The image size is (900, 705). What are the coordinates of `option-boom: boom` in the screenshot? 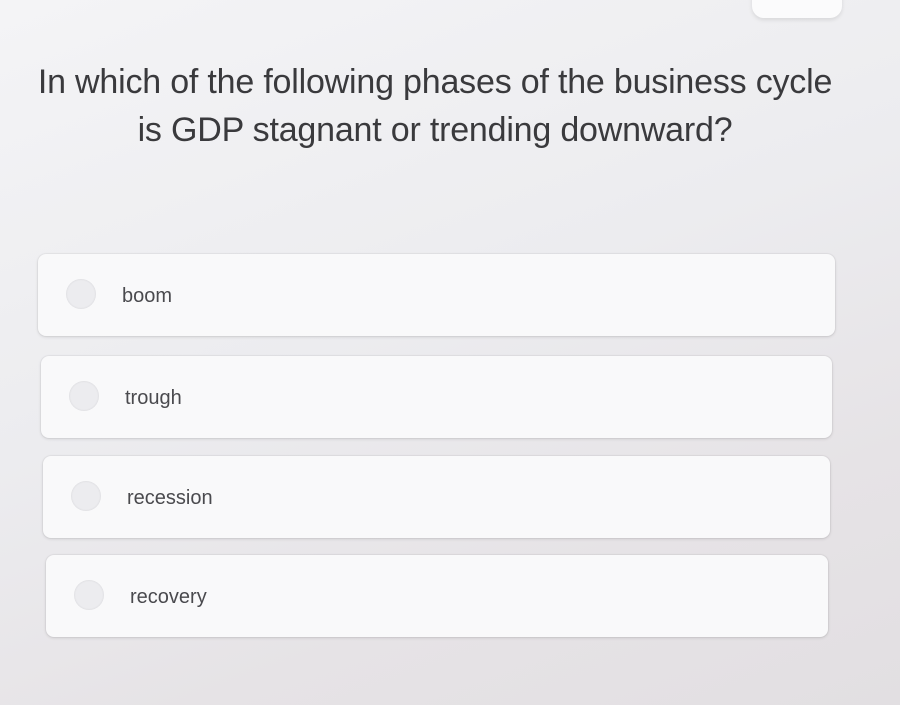 It's located at (436, 295).